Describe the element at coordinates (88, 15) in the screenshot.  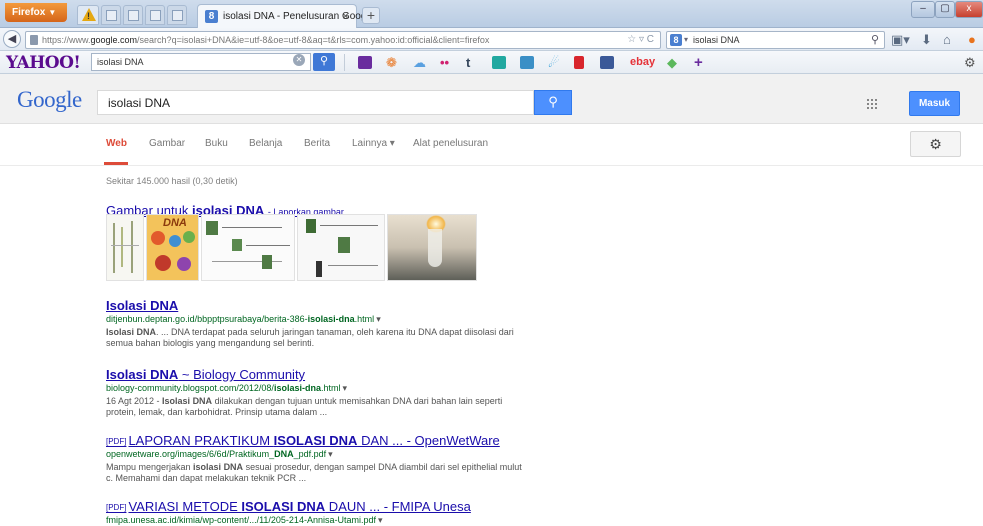
I see `pinned-tab-warning: !` at that location.